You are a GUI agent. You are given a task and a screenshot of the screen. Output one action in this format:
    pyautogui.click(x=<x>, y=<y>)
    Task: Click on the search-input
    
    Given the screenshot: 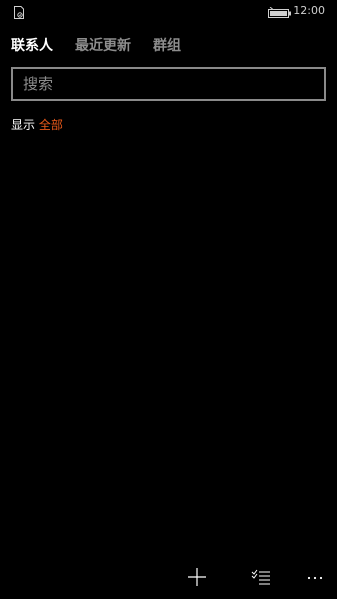 What is the action you would take?
    pyautogui.click(x=168, y=84)
    